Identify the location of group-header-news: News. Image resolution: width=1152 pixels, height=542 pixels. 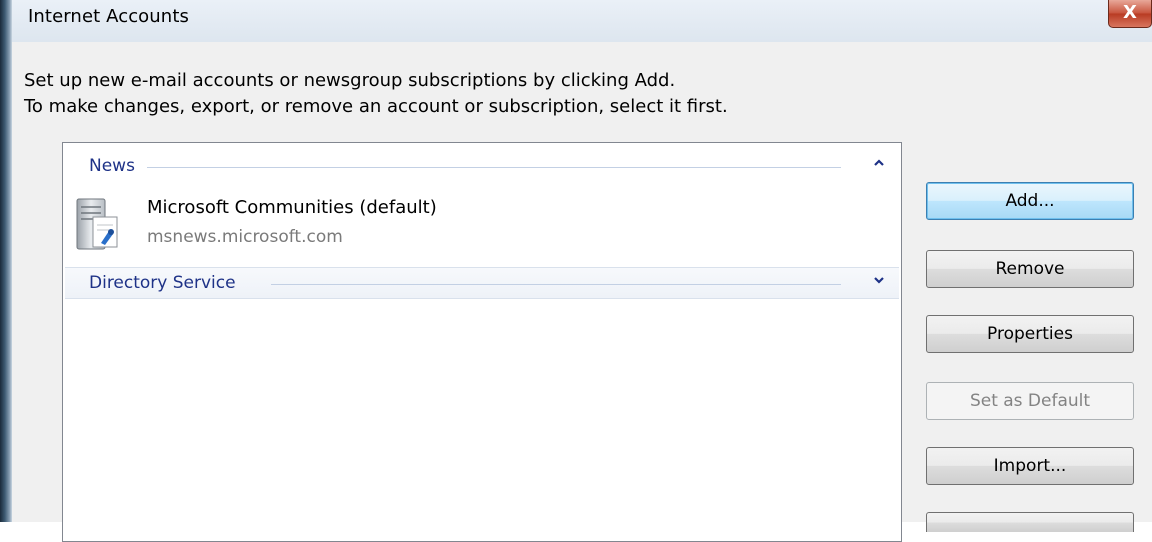
(482, 166).